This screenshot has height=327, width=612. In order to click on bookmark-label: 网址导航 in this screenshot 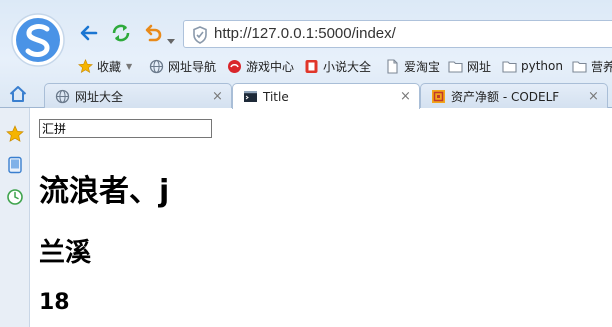, I will do `click(192, 66)`.